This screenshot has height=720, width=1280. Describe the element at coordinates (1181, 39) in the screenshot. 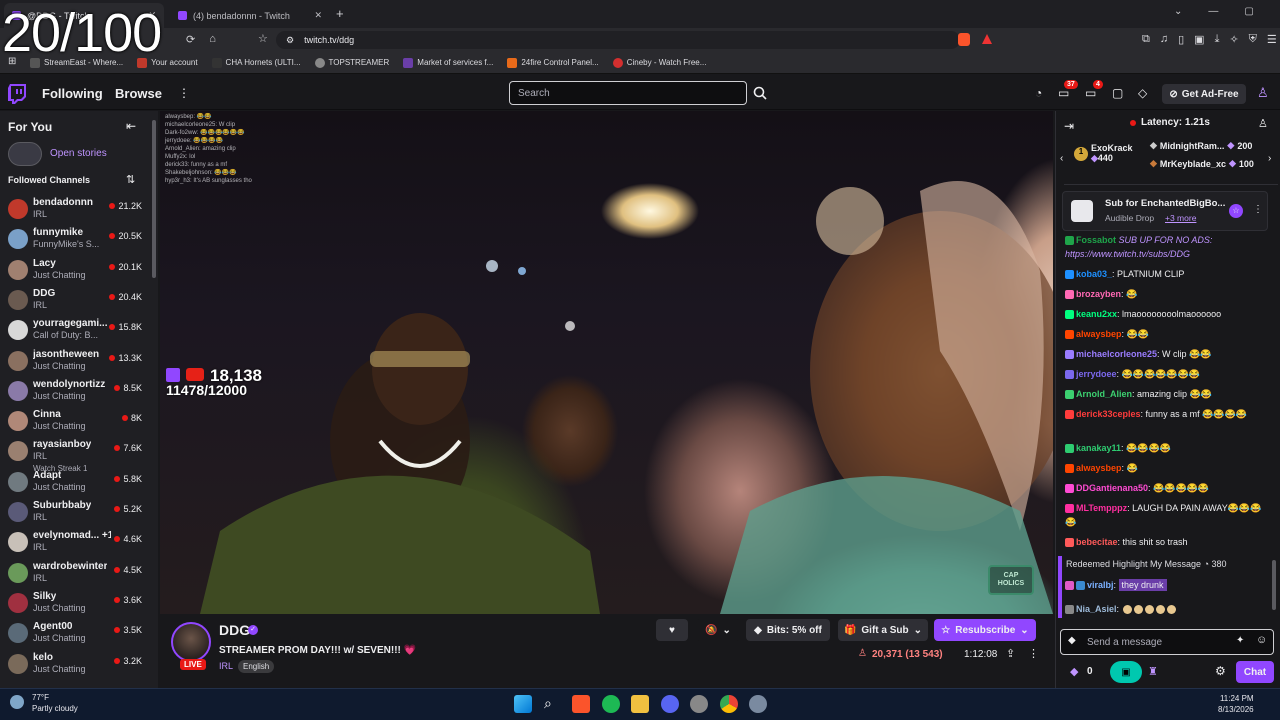

I see `sidebar-icon: ▯` at that location.